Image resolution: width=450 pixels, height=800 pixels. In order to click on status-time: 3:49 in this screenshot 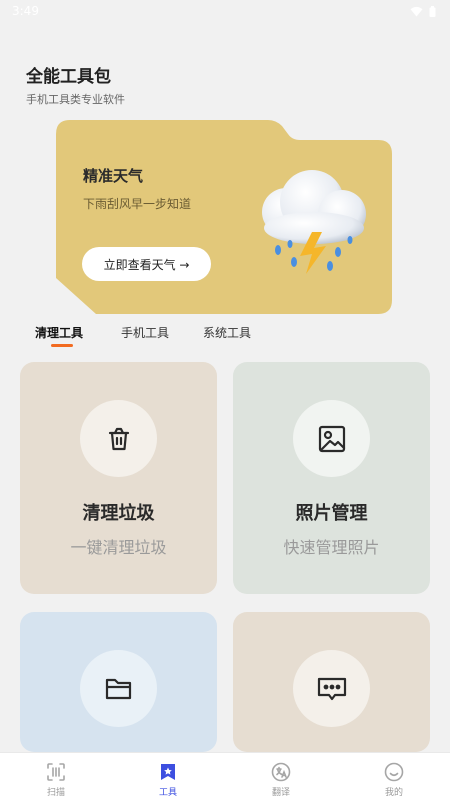, I will do `click(25, 11)`.